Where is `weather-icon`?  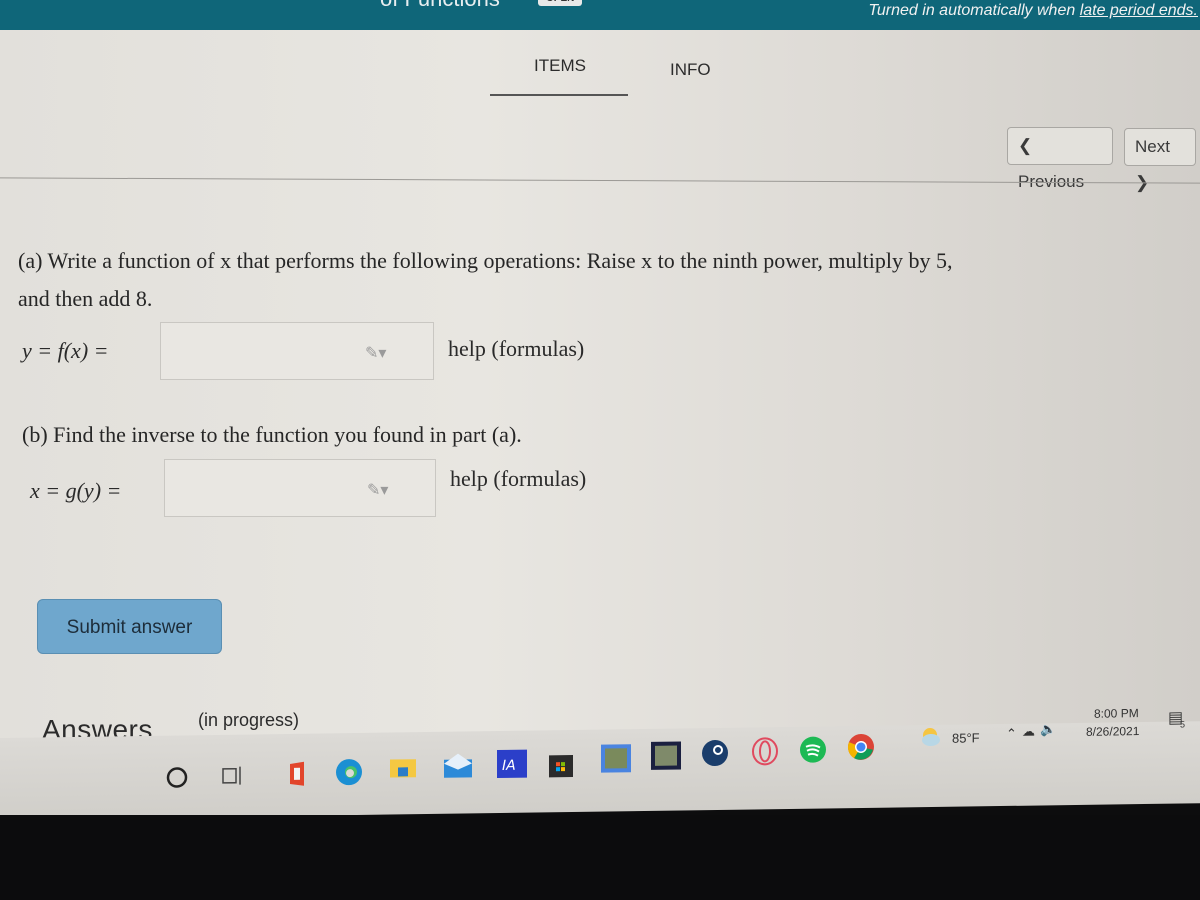
weather-icon is located at coordinates (933, 740).